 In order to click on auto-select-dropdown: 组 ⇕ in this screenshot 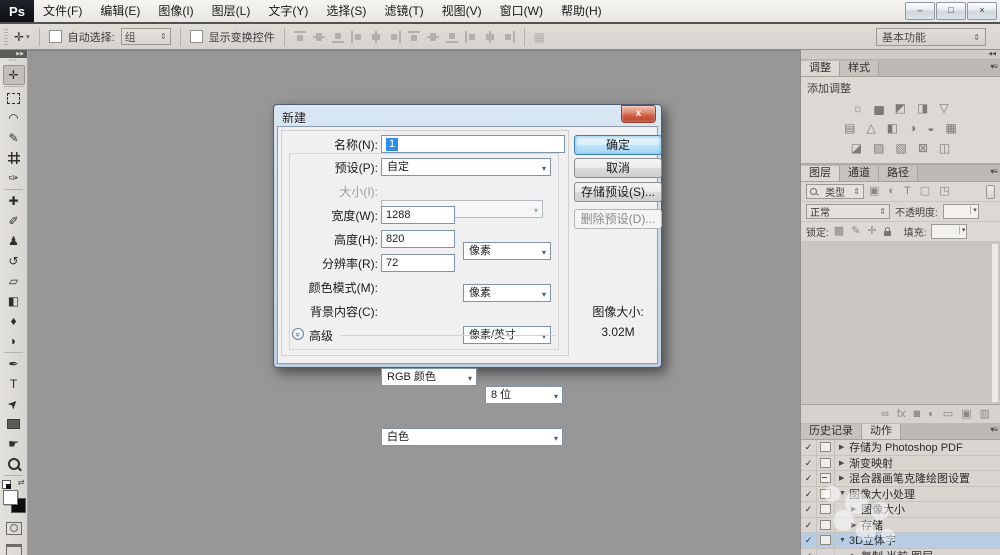, I will do `click(145, 36)`.